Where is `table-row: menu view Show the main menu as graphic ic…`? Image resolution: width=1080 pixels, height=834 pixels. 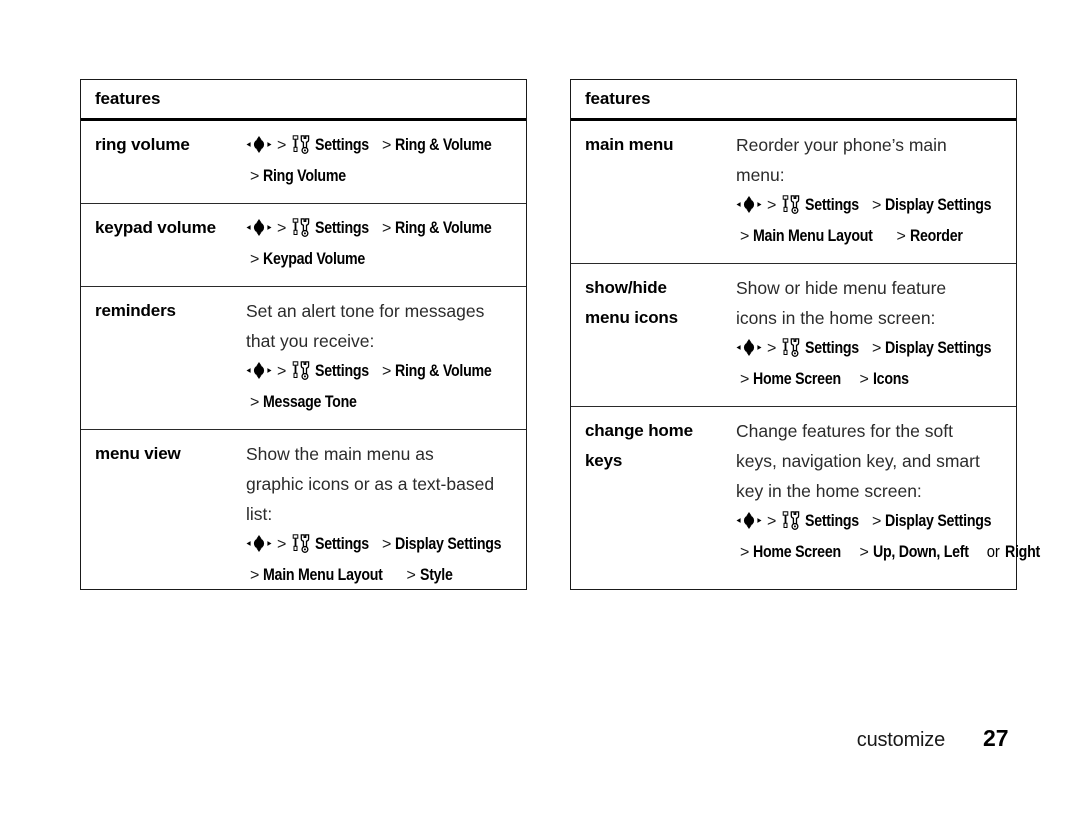
table-row: menu view Show the main menu as graphic ic… is located at coordinates (303, 516).